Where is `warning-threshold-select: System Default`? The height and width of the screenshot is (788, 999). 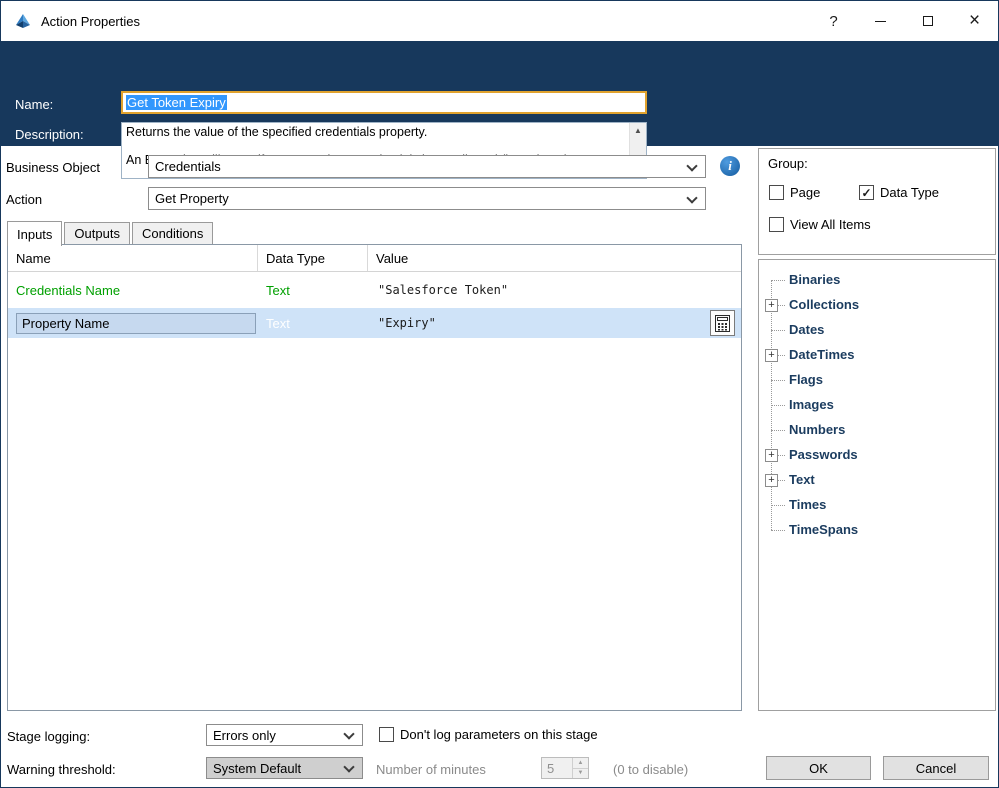 warning-threshold-select: System Default is located at coordinates (284, 768).